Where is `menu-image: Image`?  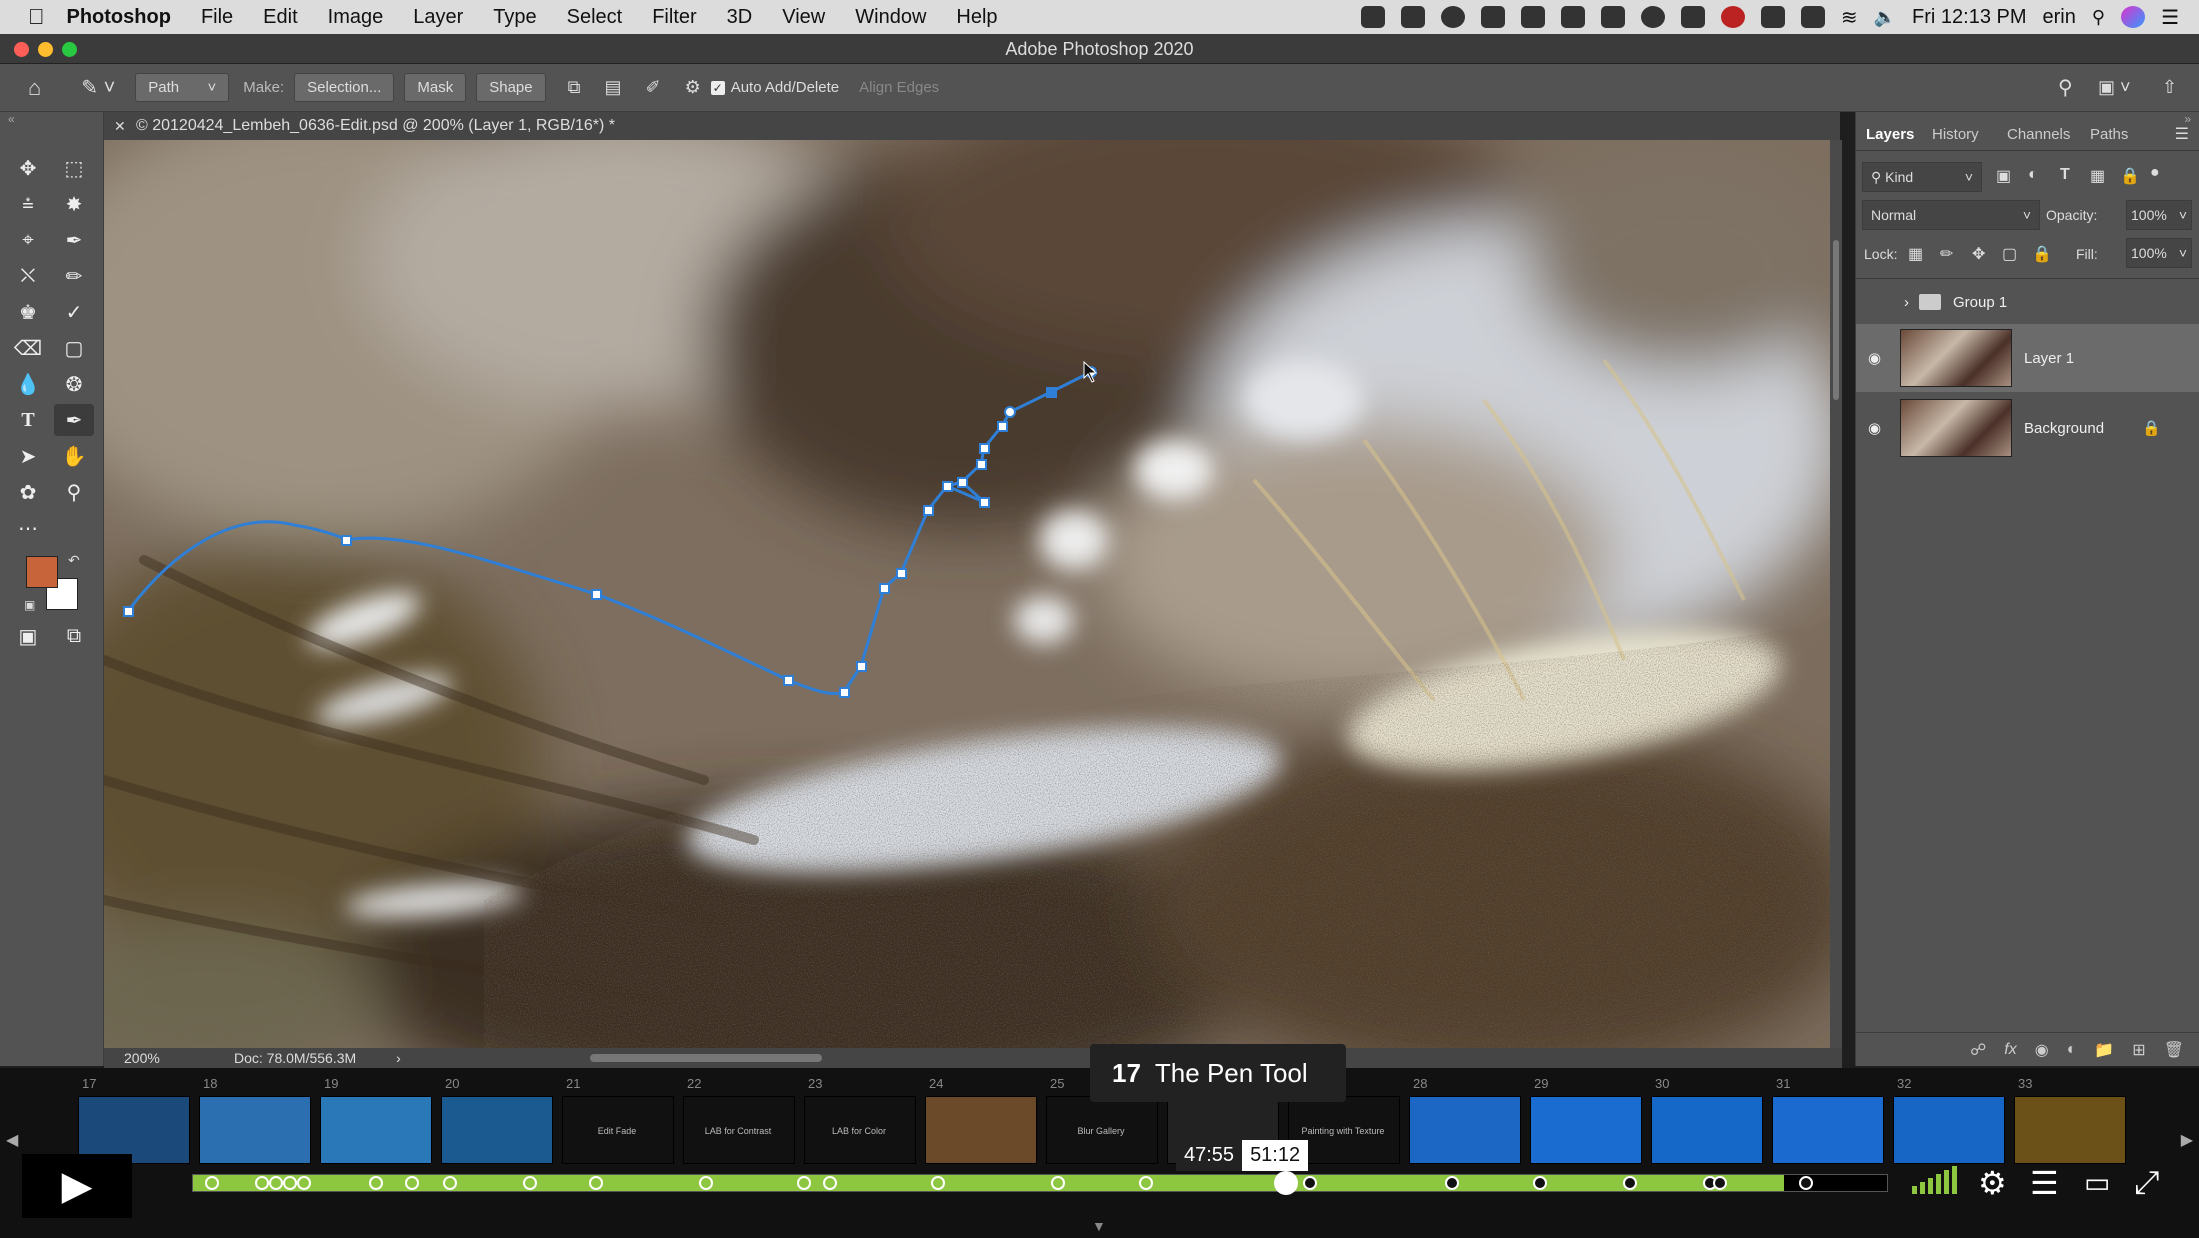
menu-image: Image is located at coordinates (356, 17).